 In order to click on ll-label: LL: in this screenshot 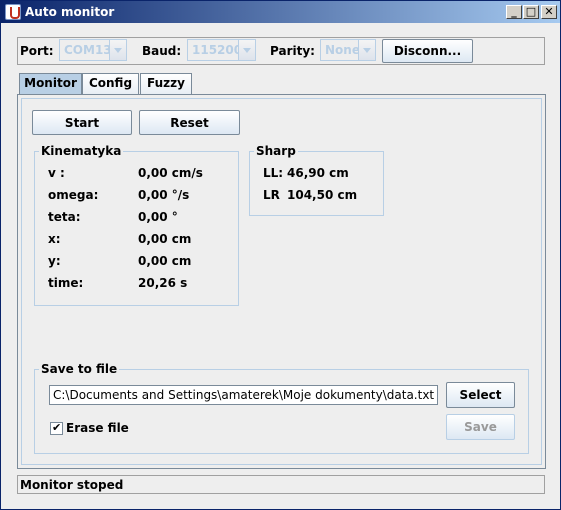, I will do `click(273, 173)`.